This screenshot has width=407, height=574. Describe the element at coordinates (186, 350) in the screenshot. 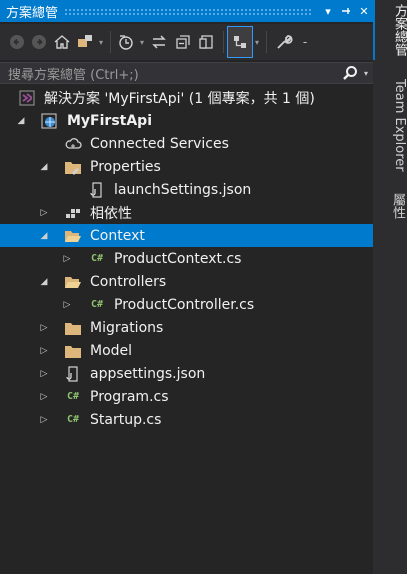

I see `tree-item-model: ▷ Model` at that location.